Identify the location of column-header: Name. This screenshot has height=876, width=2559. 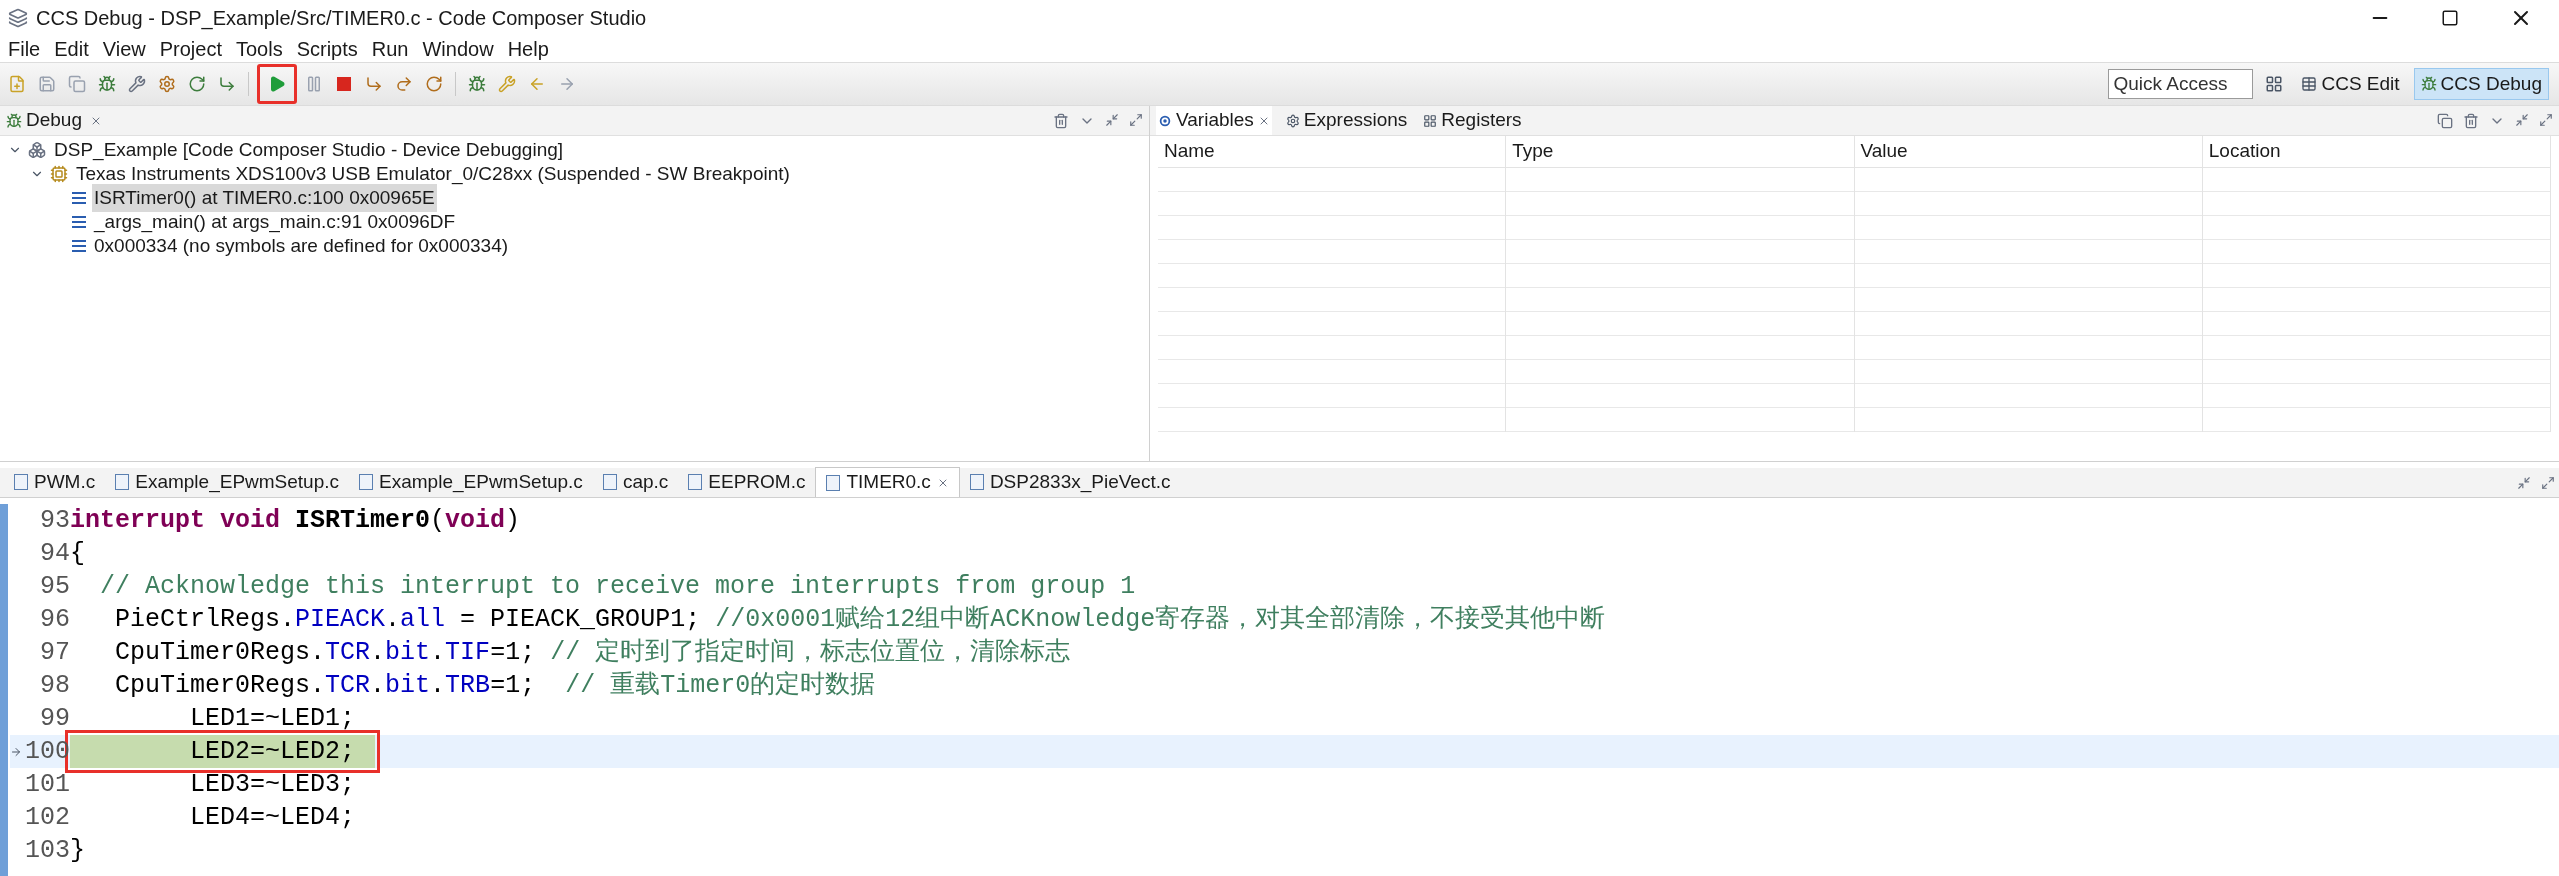
(1332, 152).